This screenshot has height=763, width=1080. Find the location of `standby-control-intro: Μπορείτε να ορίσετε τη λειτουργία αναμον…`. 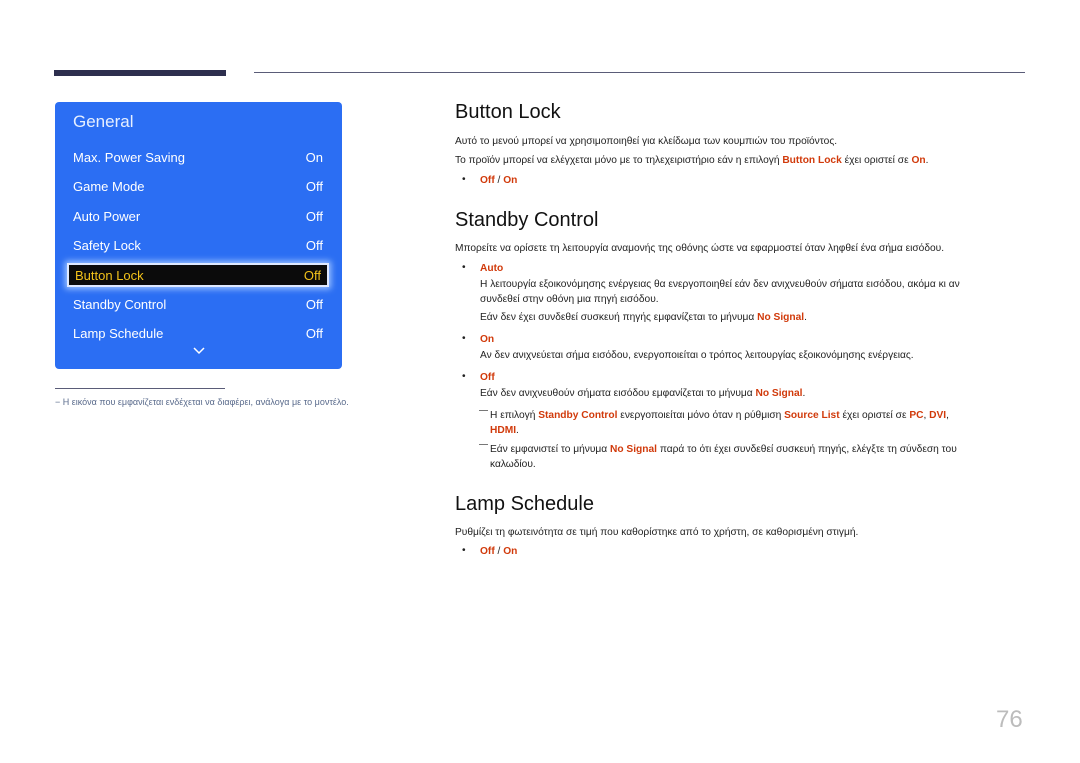

standby-control-intro: Μπορείτε να ορίσετε τη λειτουργία αναμον… is located at coordinates (700, 248).